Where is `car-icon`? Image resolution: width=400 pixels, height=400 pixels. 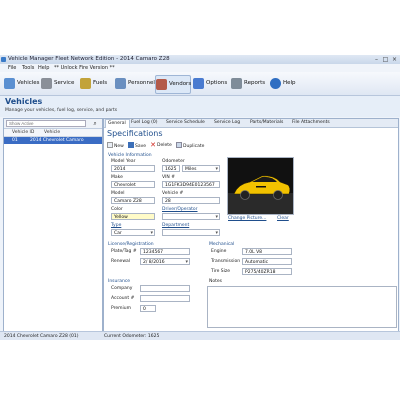 car-icon is located at coordinates (9, 83).